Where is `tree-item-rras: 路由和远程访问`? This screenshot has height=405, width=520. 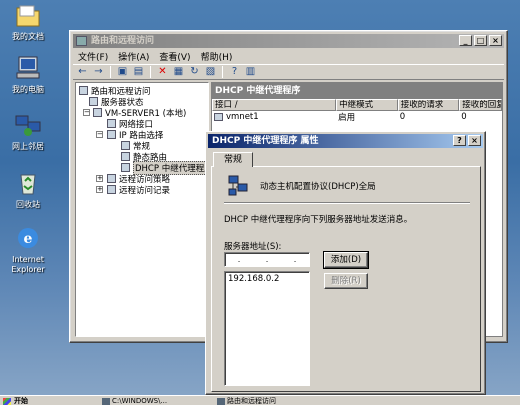
tree-item-rras: 路由和远程访问 is located at coordinates (115, 91).